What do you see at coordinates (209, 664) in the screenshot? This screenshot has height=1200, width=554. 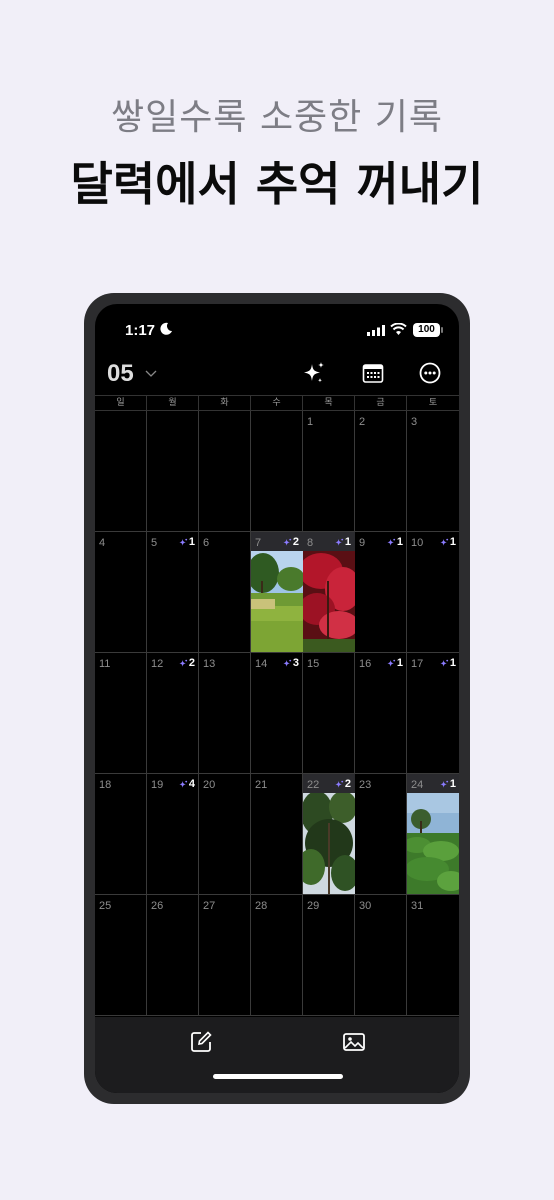 I see `day-number: 13` at bounding box center [209, 664].